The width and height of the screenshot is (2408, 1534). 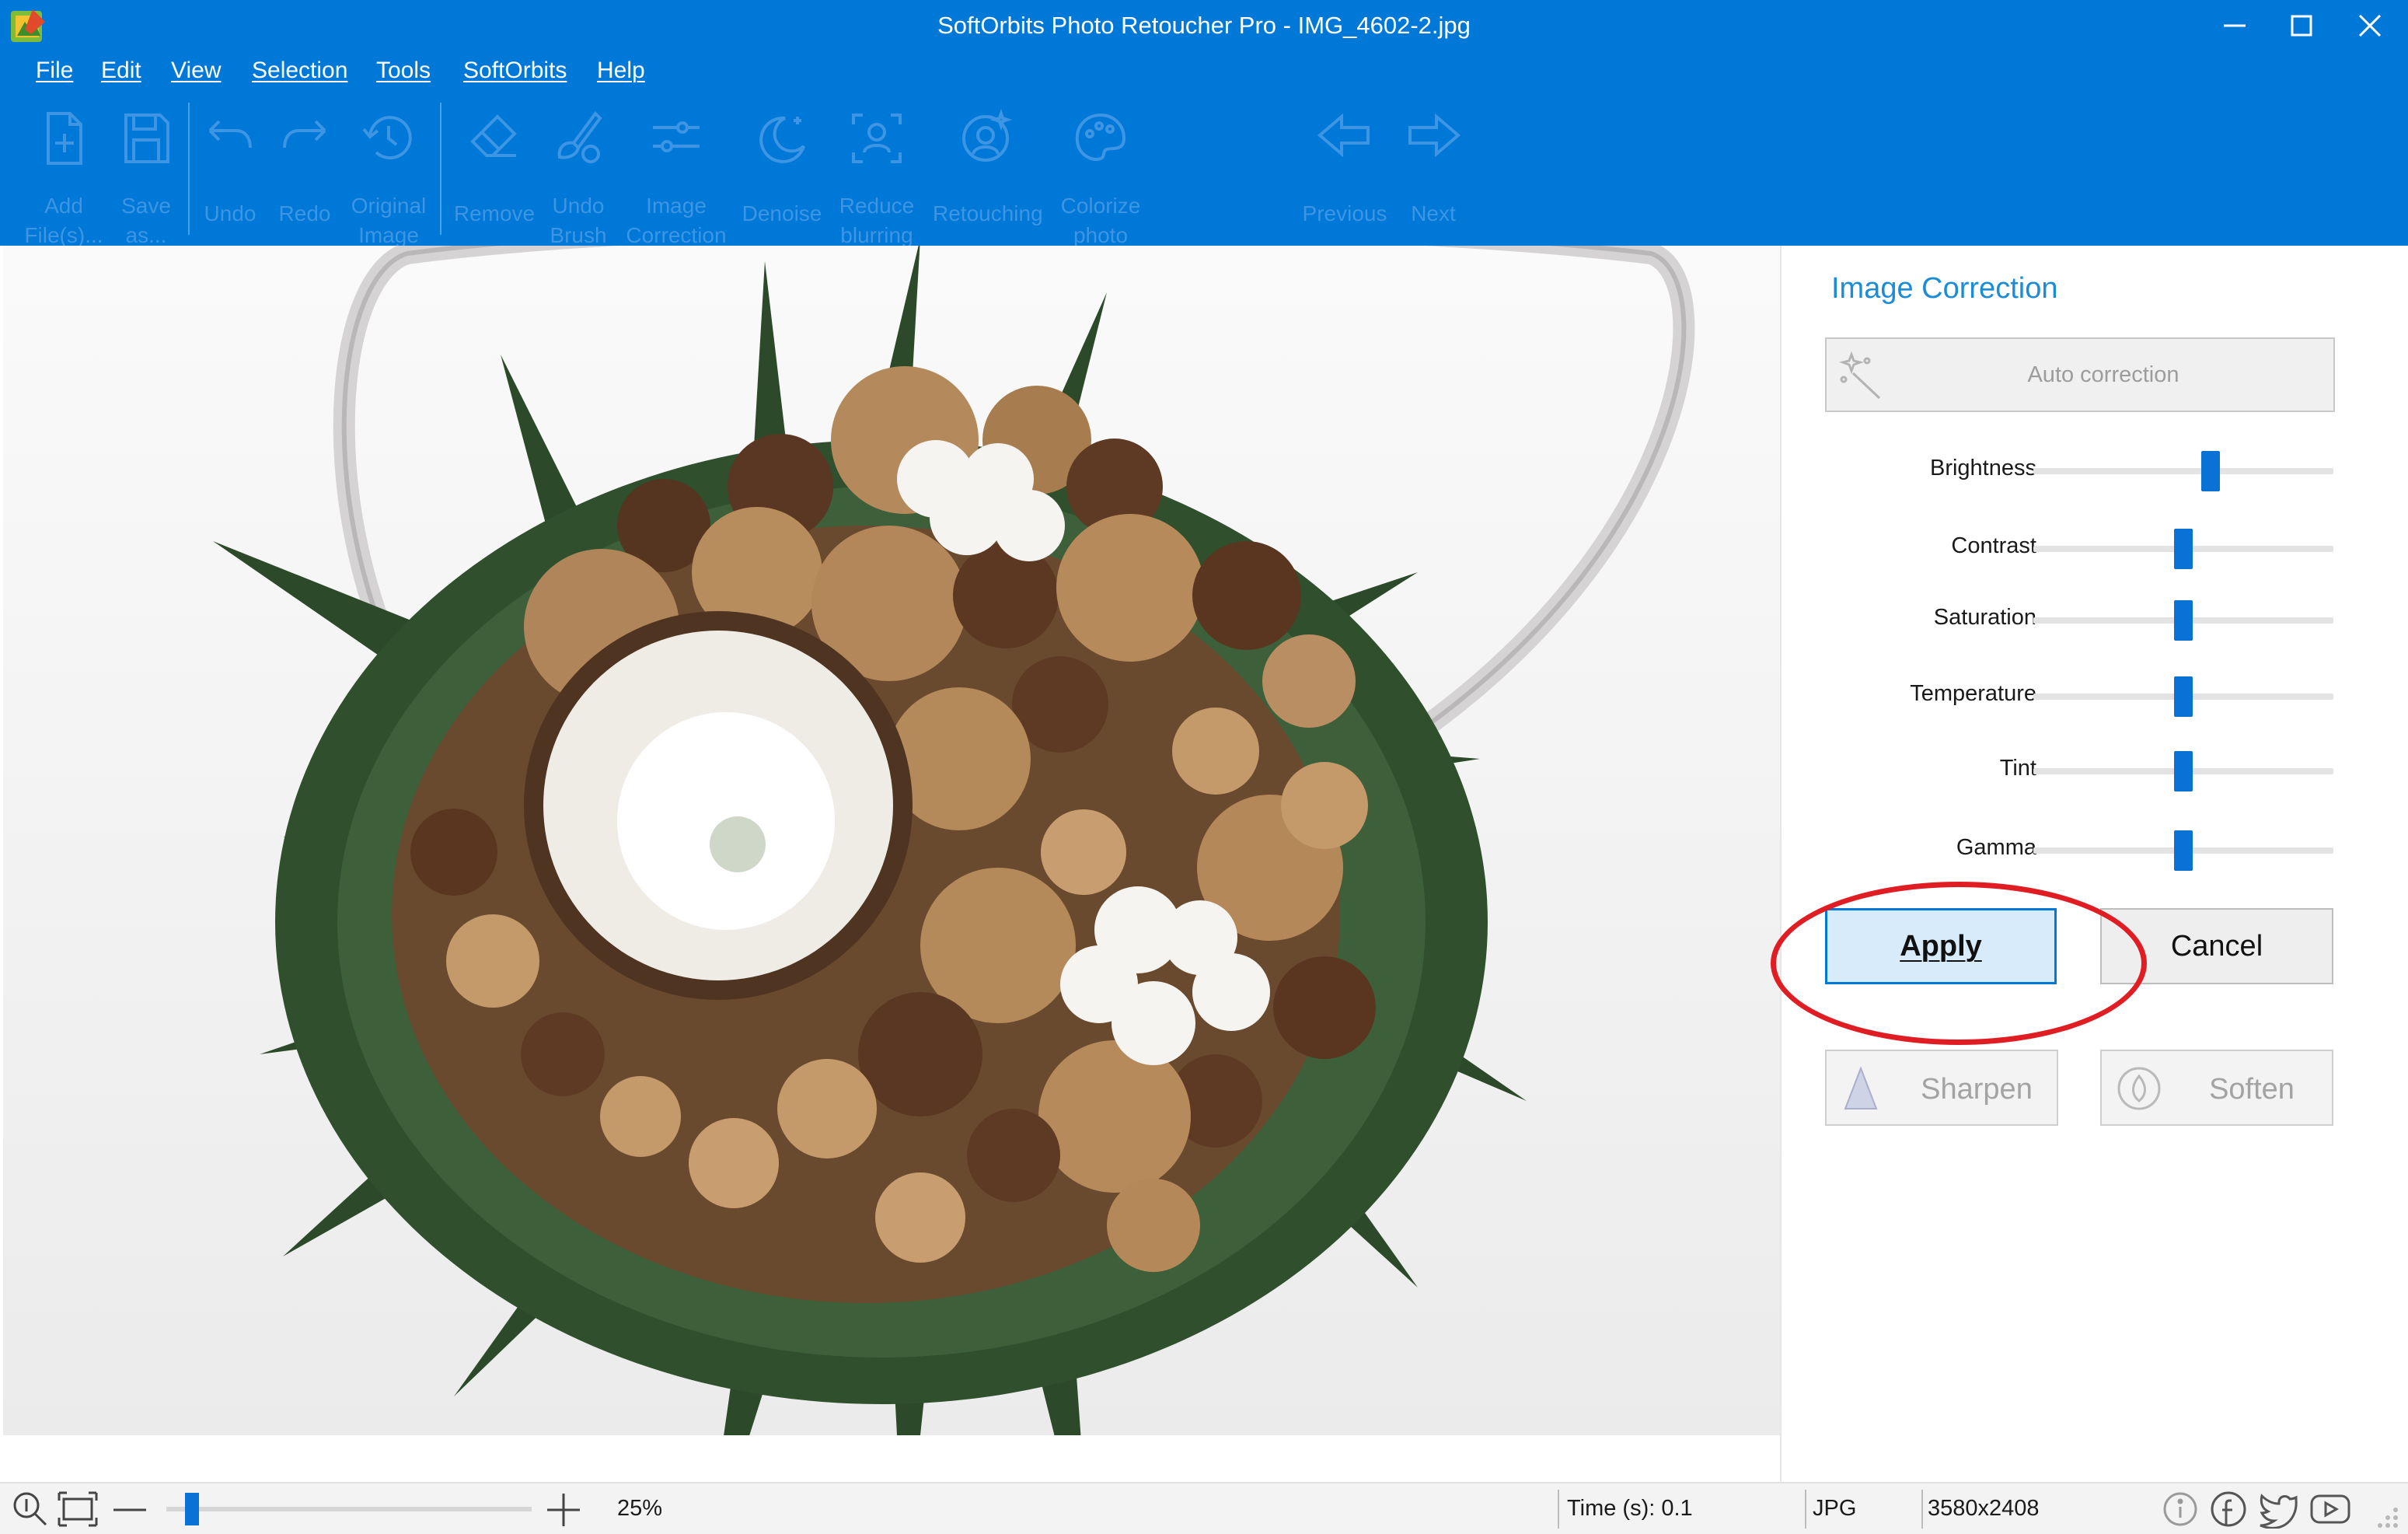 What do you see at coordinates (1204, 169) in the screenshot?
I see `toolbar: Add File(s)... Save as... Undo Redo Origi` at bounding box center [1204, 169].